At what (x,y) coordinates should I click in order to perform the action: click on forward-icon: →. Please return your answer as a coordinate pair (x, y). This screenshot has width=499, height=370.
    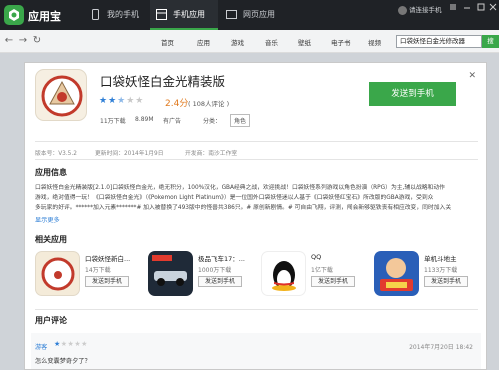
    Looking at the image, I should click on (23, 41).